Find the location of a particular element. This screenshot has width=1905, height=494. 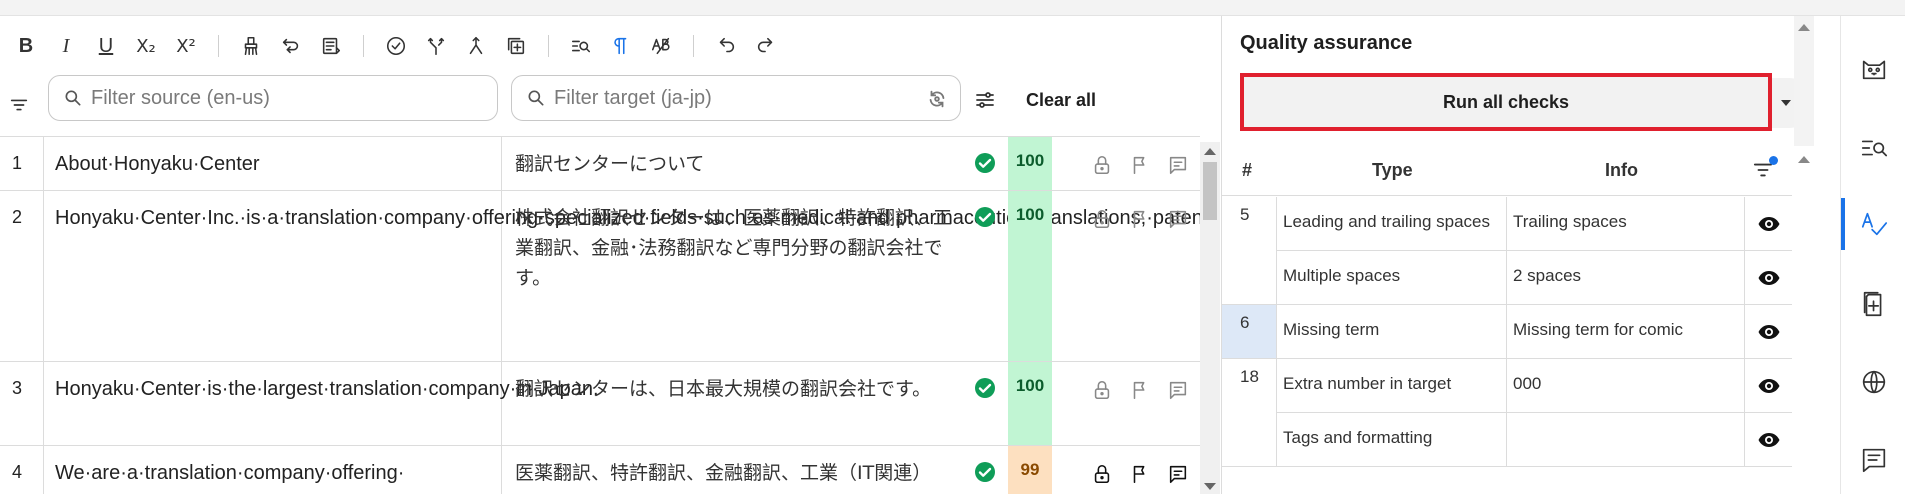

qa-info: 000 is located at coordinates (1626, 386).